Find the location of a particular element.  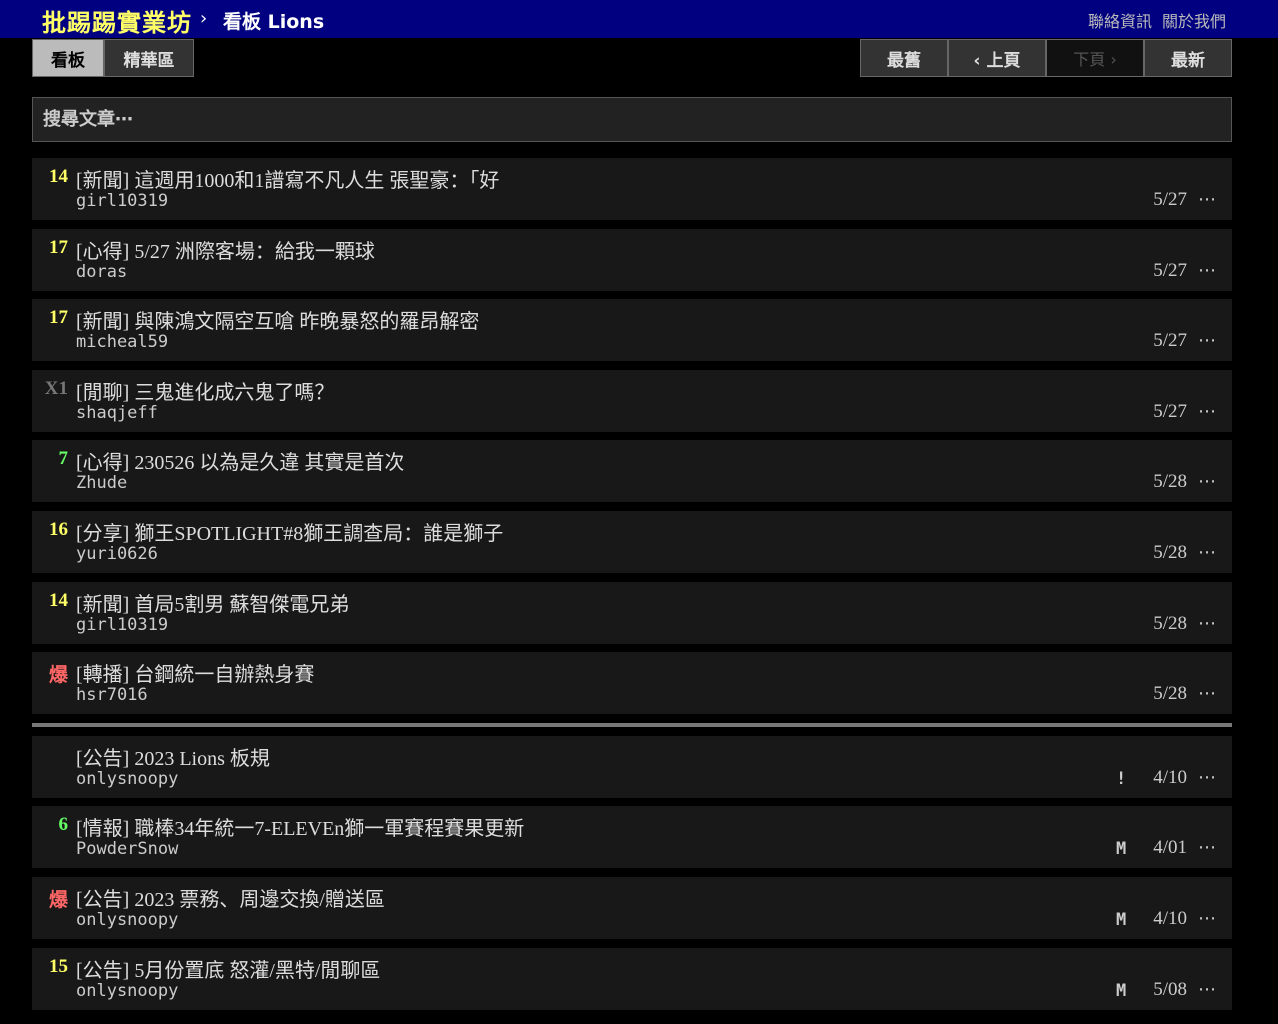

post-author: PowderSnow is located at coordinates (127, 849).